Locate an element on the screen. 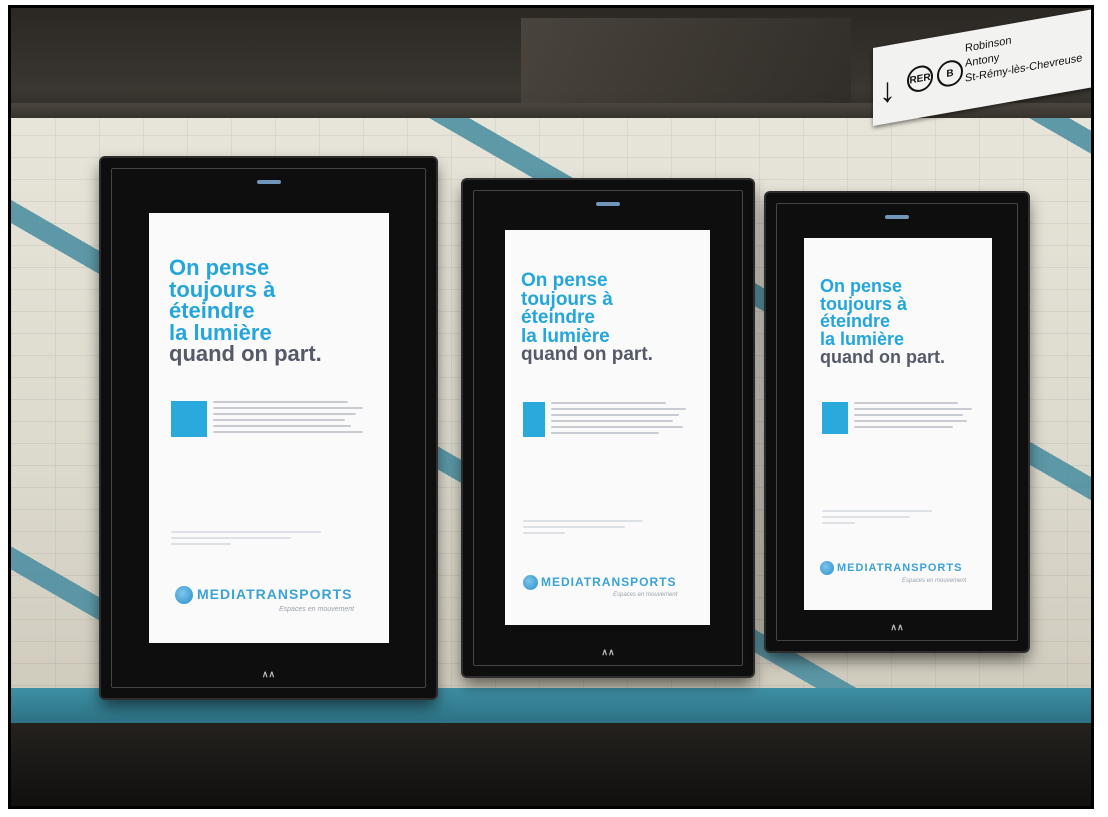 The width and height of the screenshot is (1108, 817). line-b-badge: B is located at coordinates (950, 73).